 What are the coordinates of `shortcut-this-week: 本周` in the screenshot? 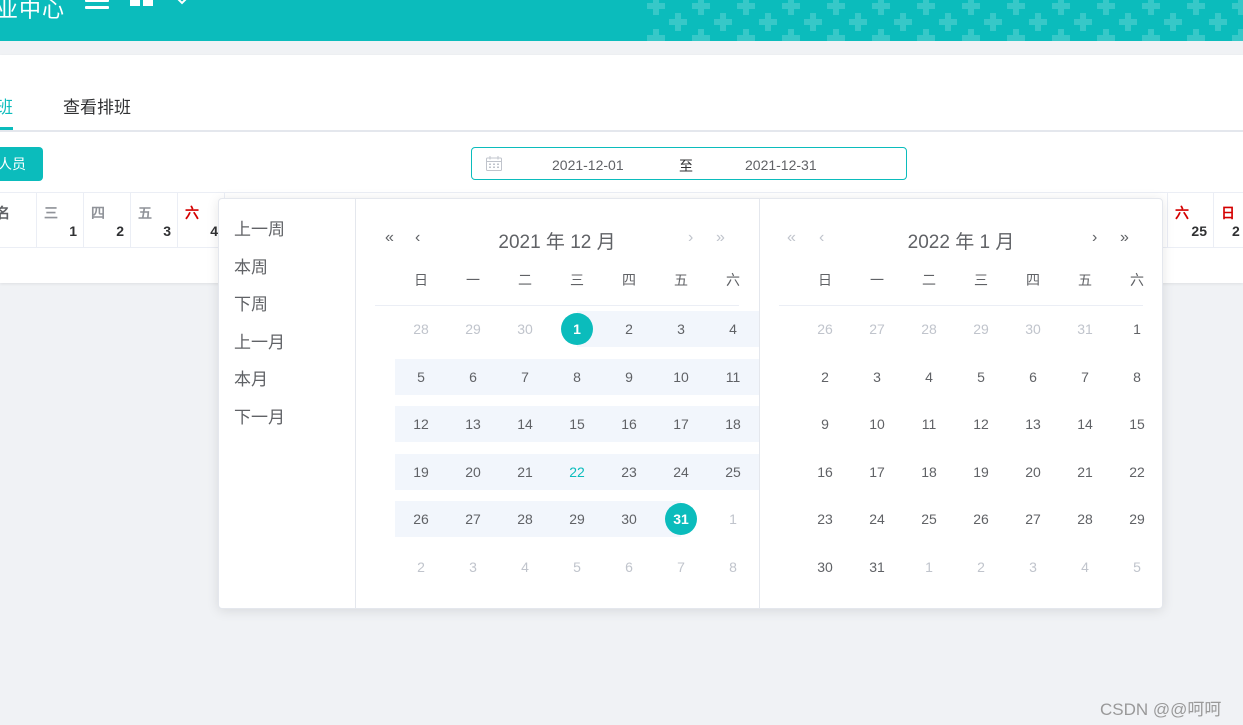 It's located at (251, 265).